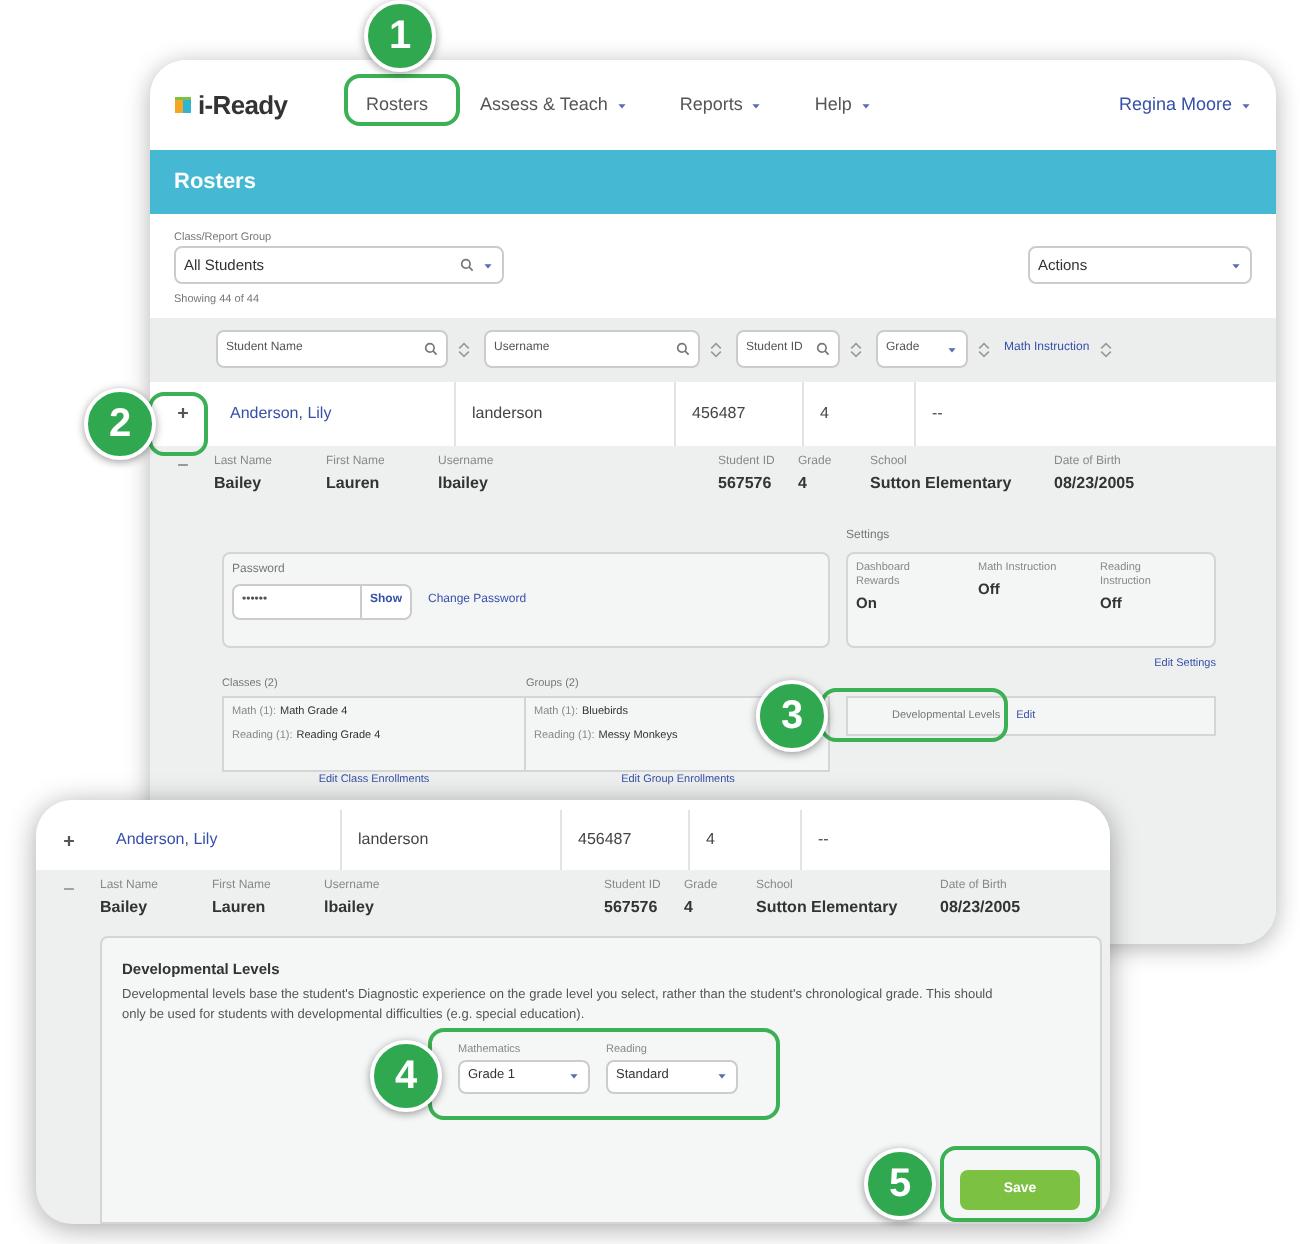 This screenshot has width=1300, height=1244. I want to click on nav-link: Help, so click(843, 105).